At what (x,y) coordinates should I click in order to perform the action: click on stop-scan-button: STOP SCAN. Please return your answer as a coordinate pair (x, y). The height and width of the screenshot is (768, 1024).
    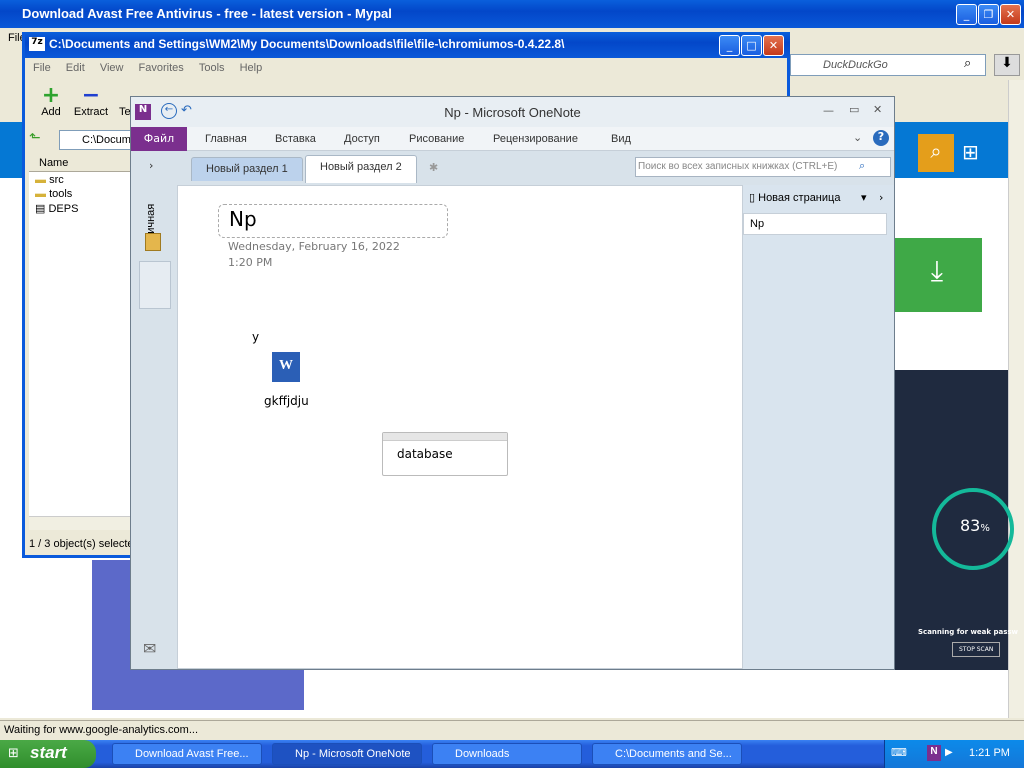
    Looking at the image, I should click on (976, 649).